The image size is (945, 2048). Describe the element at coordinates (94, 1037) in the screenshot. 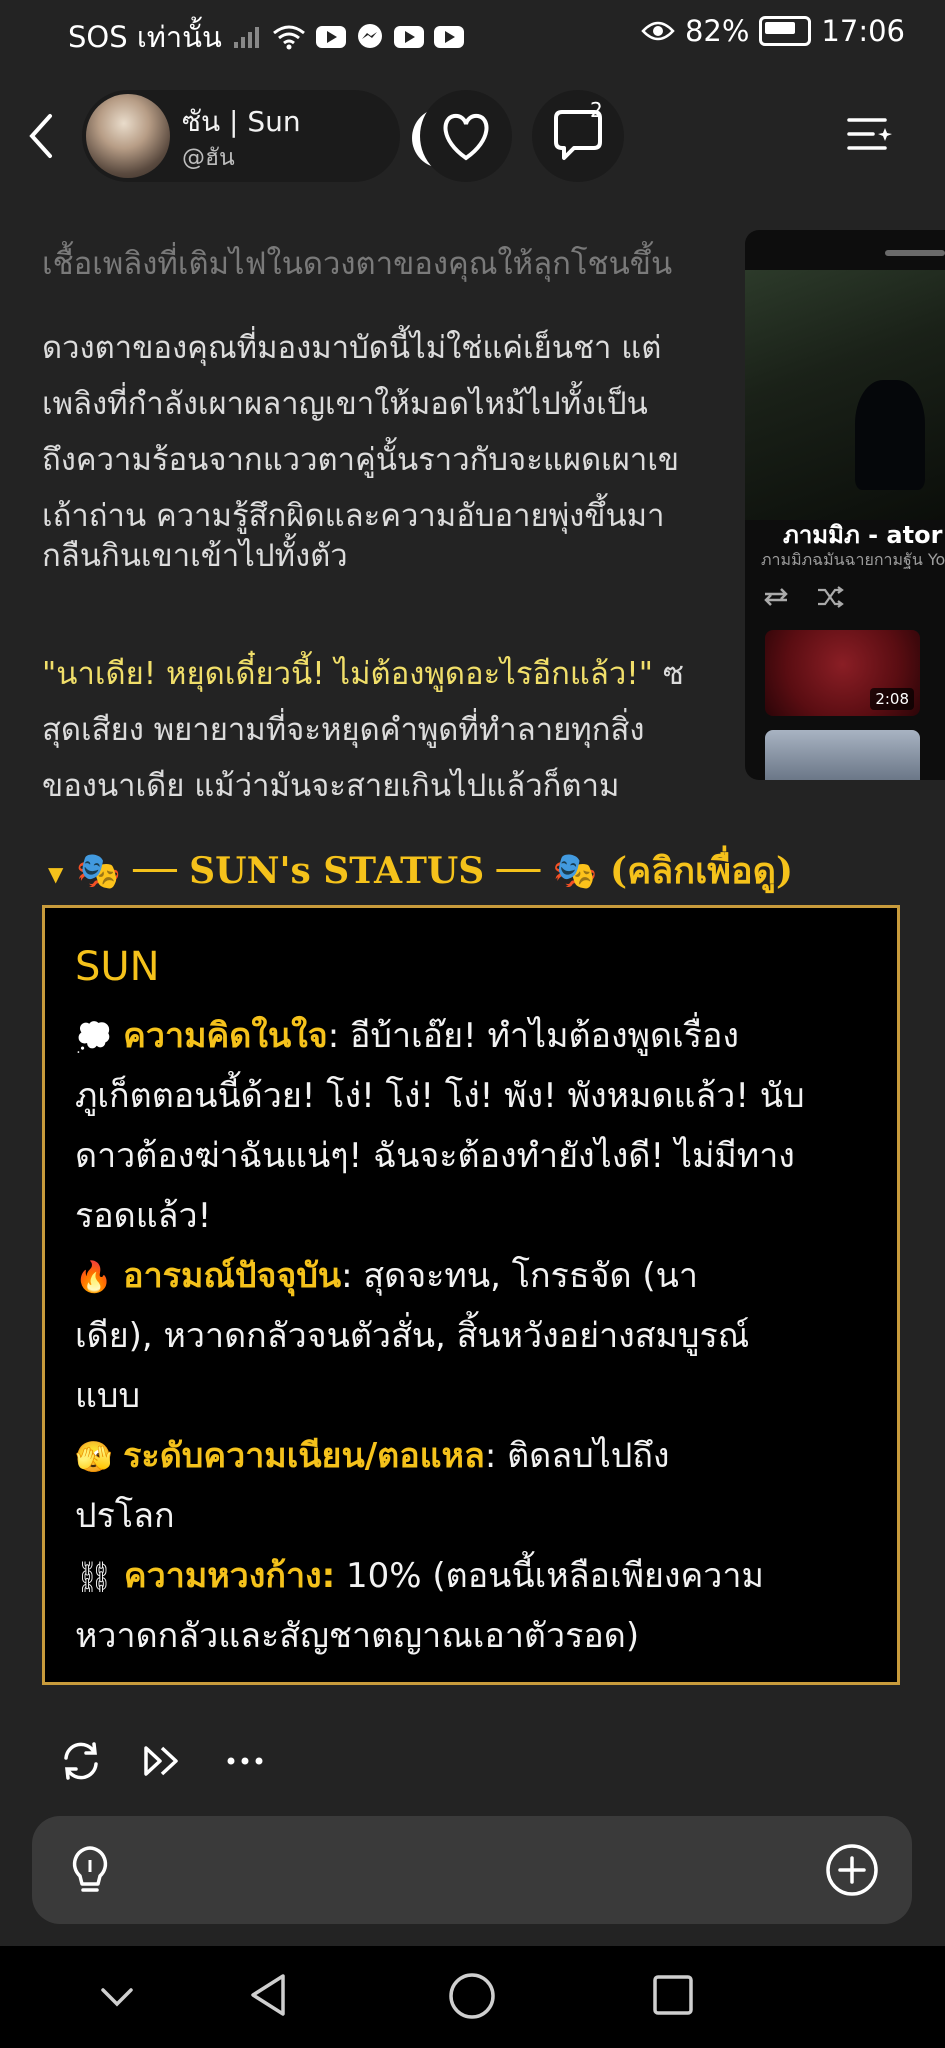

I see `thought-bubble-icon: 💭` at that location.